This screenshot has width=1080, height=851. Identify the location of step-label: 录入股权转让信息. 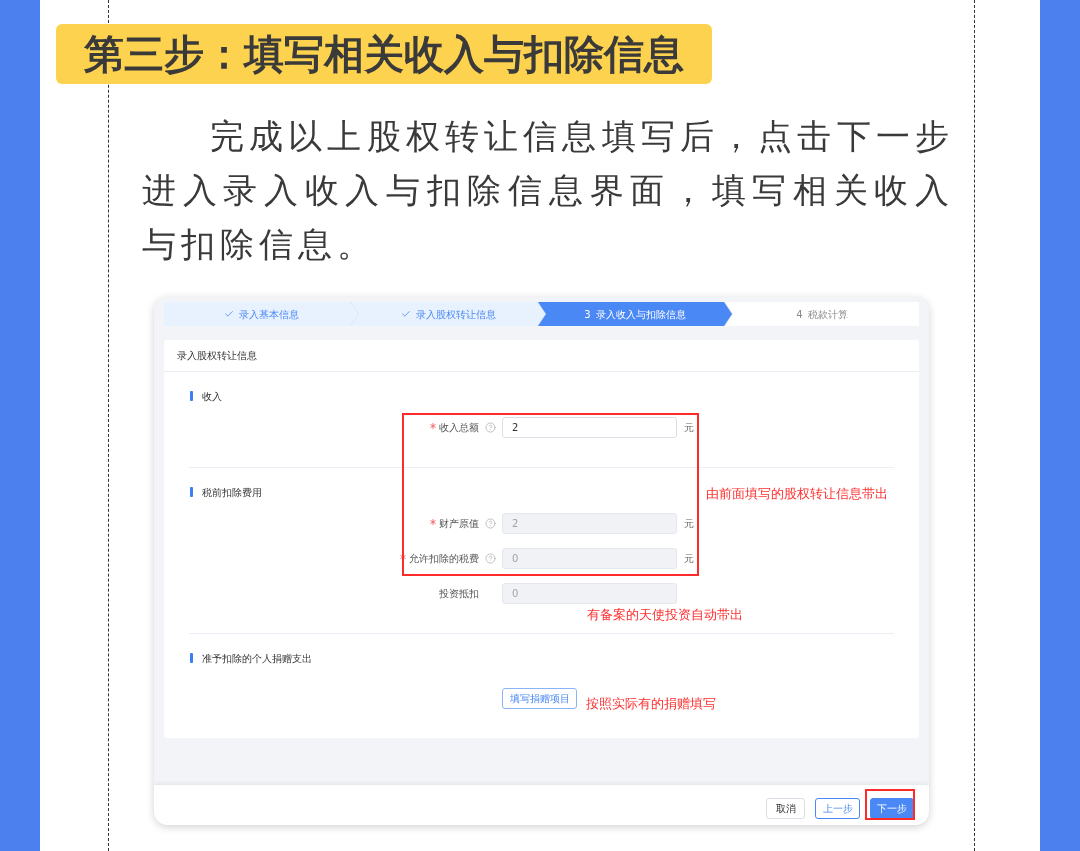
(455, 314).